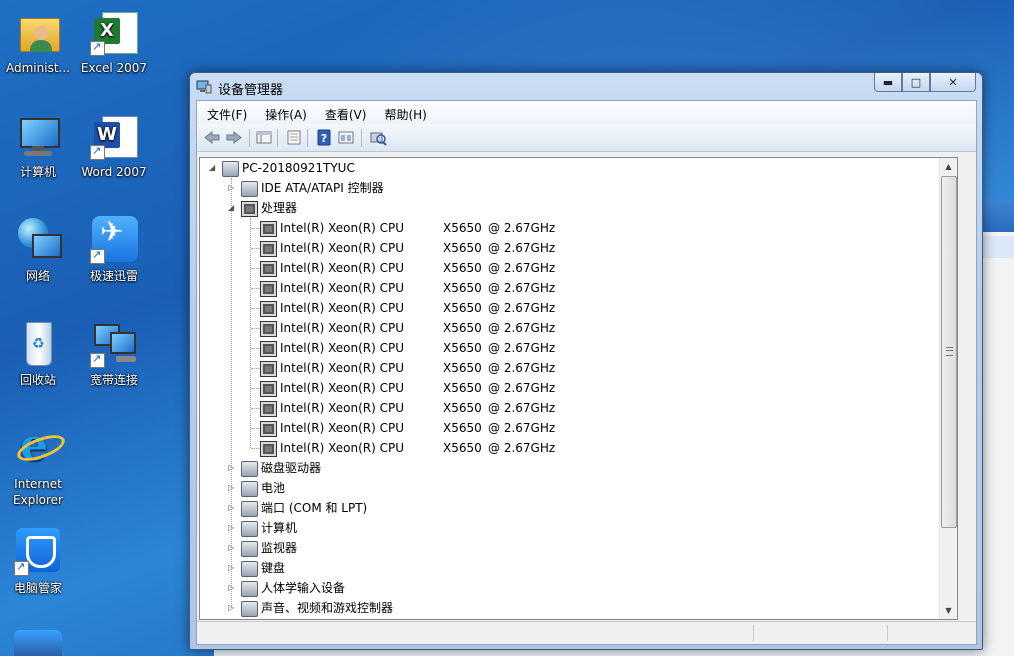 The image size is (1014, 656). Describe the element at coordinates (114, 42) in the screenshot. I see `desktop-icon-excel-2007: X Excel 2007` at that location.